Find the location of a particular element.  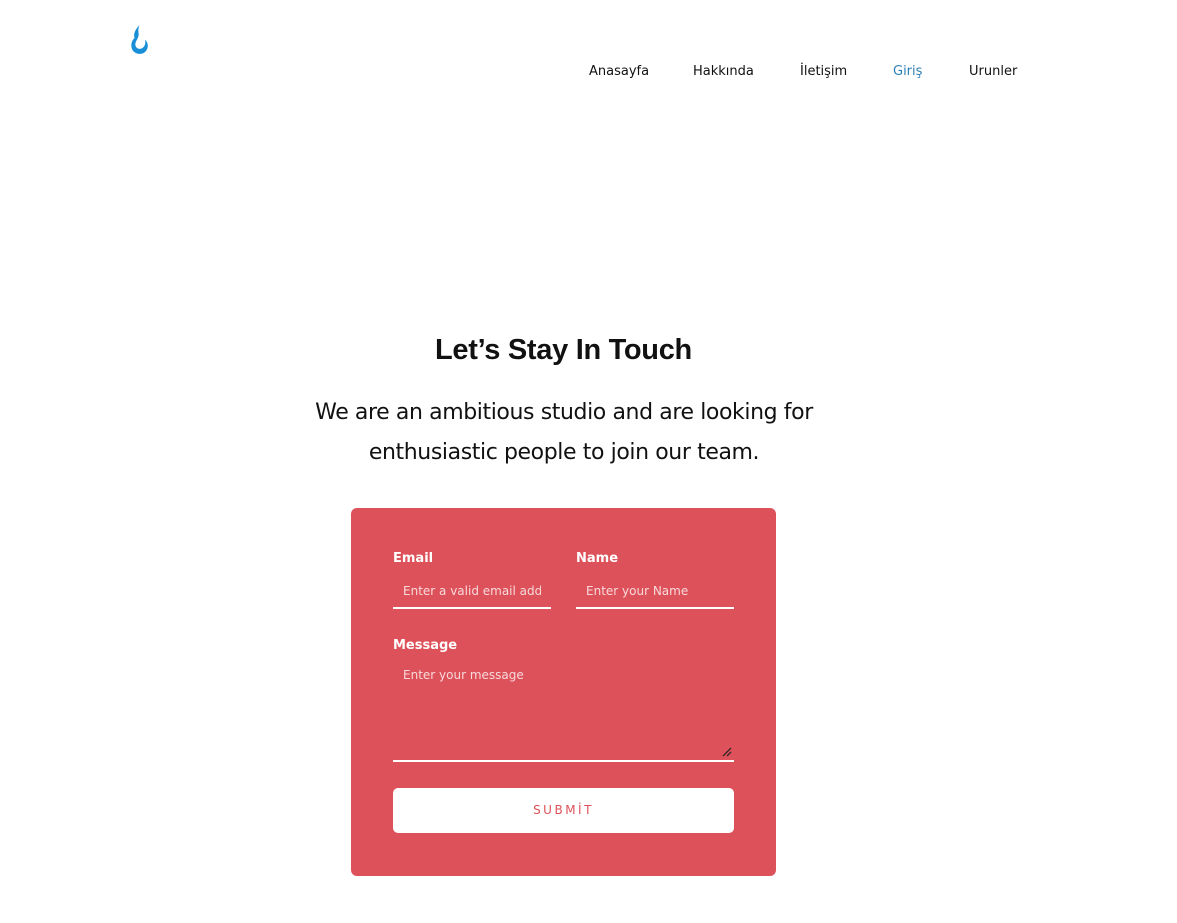

submit-button: SUBMİT is located at coordinates (563, 810).